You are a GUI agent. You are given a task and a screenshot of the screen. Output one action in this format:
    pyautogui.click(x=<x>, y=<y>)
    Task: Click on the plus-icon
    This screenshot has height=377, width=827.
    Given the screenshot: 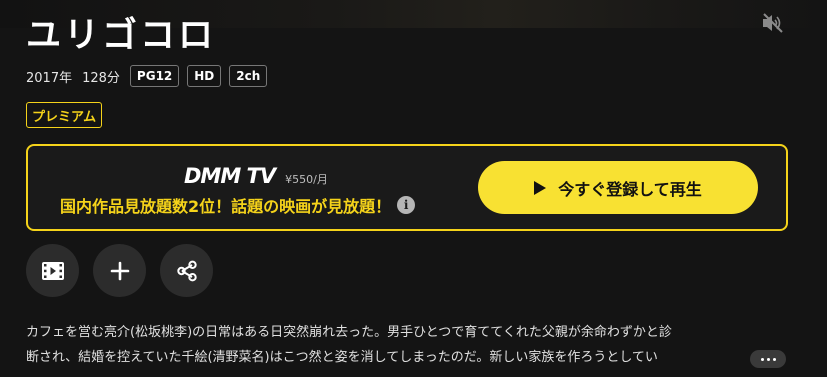 What is the action you would take?
    pyautogui.click(x=119, y=270)
    